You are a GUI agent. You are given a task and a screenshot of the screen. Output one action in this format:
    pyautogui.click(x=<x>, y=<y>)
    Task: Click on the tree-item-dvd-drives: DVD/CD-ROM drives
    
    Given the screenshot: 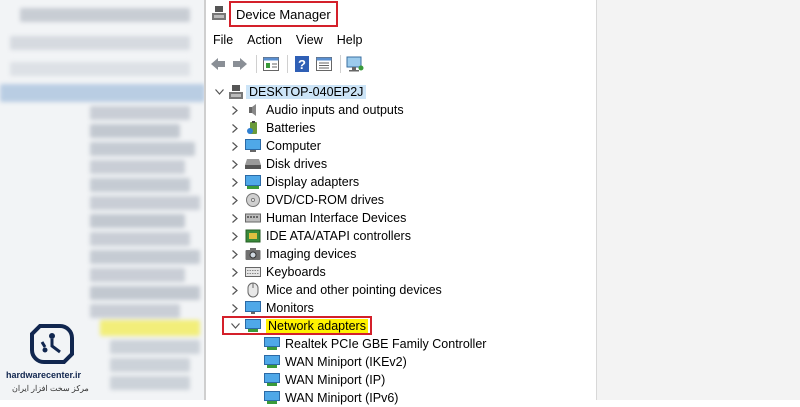 What is the action you would take?
    pyautogui.click(x=307, y=200)
    